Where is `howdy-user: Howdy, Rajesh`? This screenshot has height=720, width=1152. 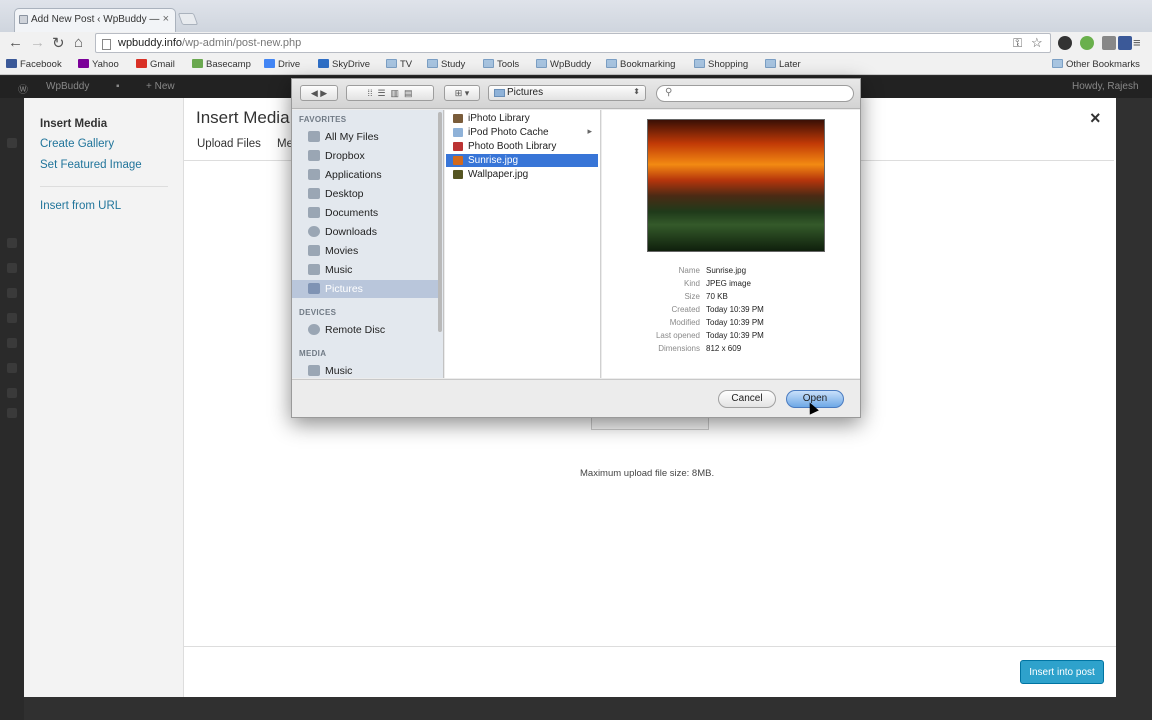
howdy-user: Howdy, Rajesh is located at coordinates (1105, 86).